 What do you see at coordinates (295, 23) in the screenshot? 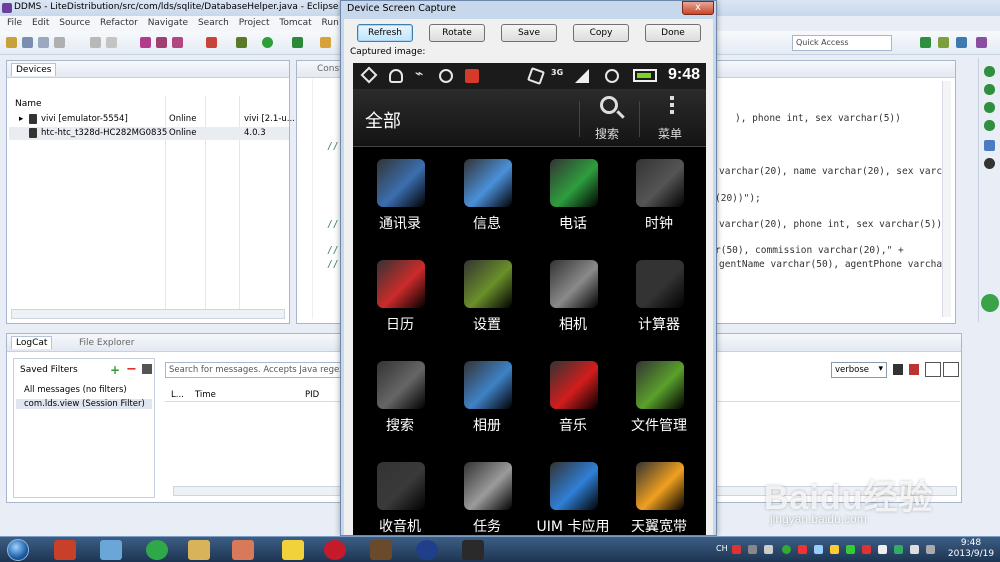
I see `menu-tomcat: Tomcat` at bounding box center [295, 23].